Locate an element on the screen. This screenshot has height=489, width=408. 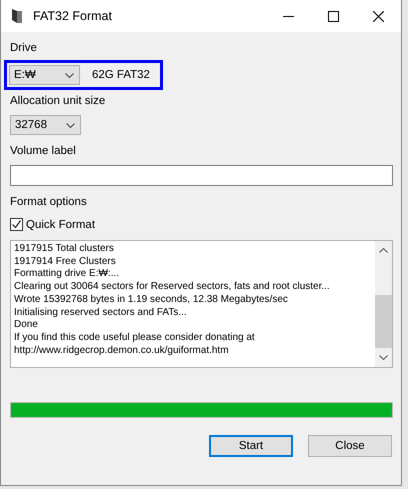
drive-info: 62G FAT32 is located at coordinates (121, 75).